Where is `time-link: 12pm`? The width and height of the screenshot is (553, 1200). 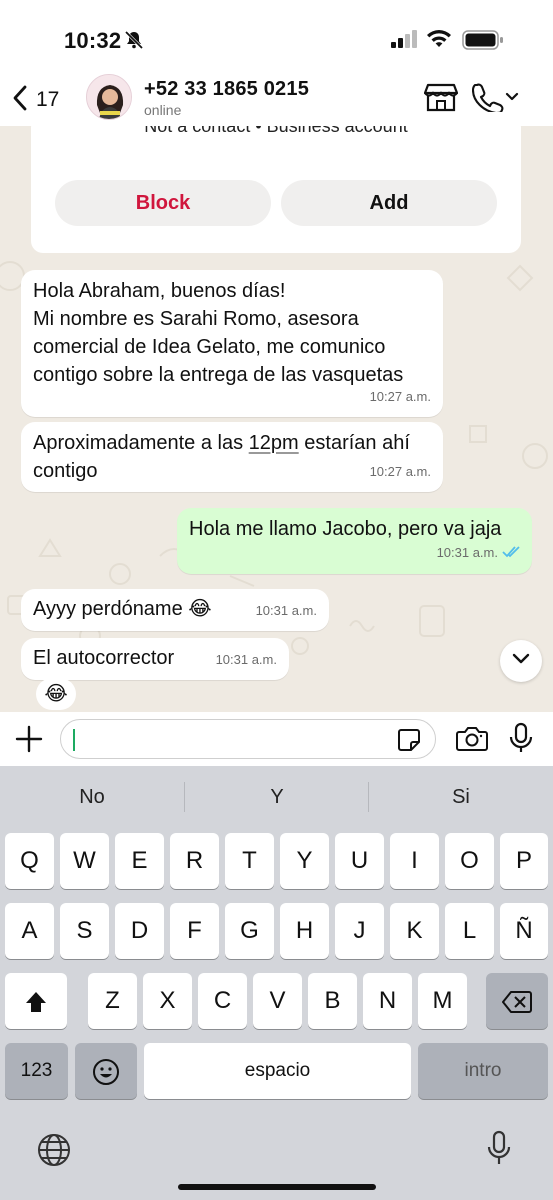 time-link: 12pm is located at coordinates (274, 443).